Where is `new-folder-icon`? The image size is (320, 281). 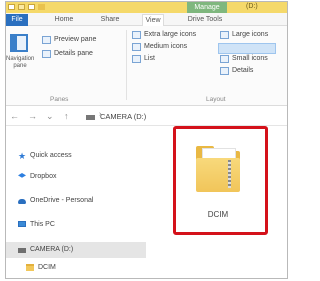 new-folder-icon is located at coordinates (21, 7).